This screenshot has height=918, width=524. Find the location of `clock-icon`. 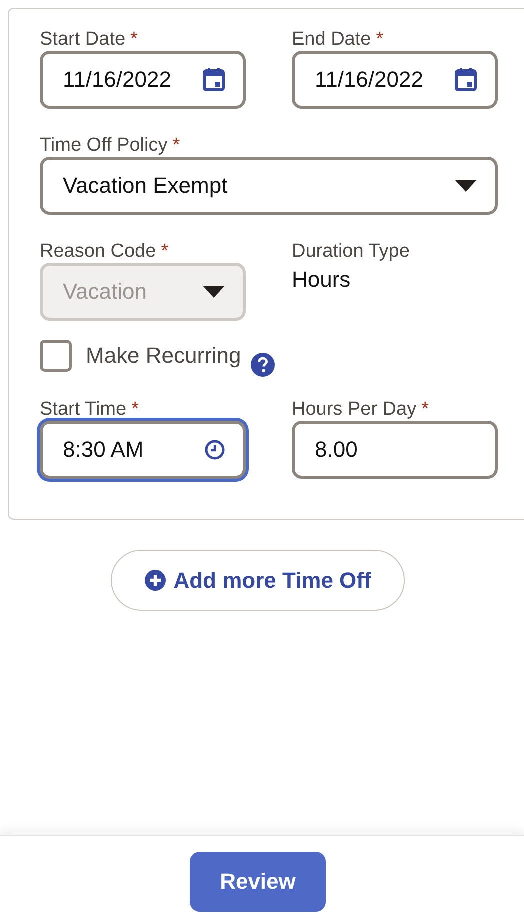

clock-icon is located at coordinates (215, 450).